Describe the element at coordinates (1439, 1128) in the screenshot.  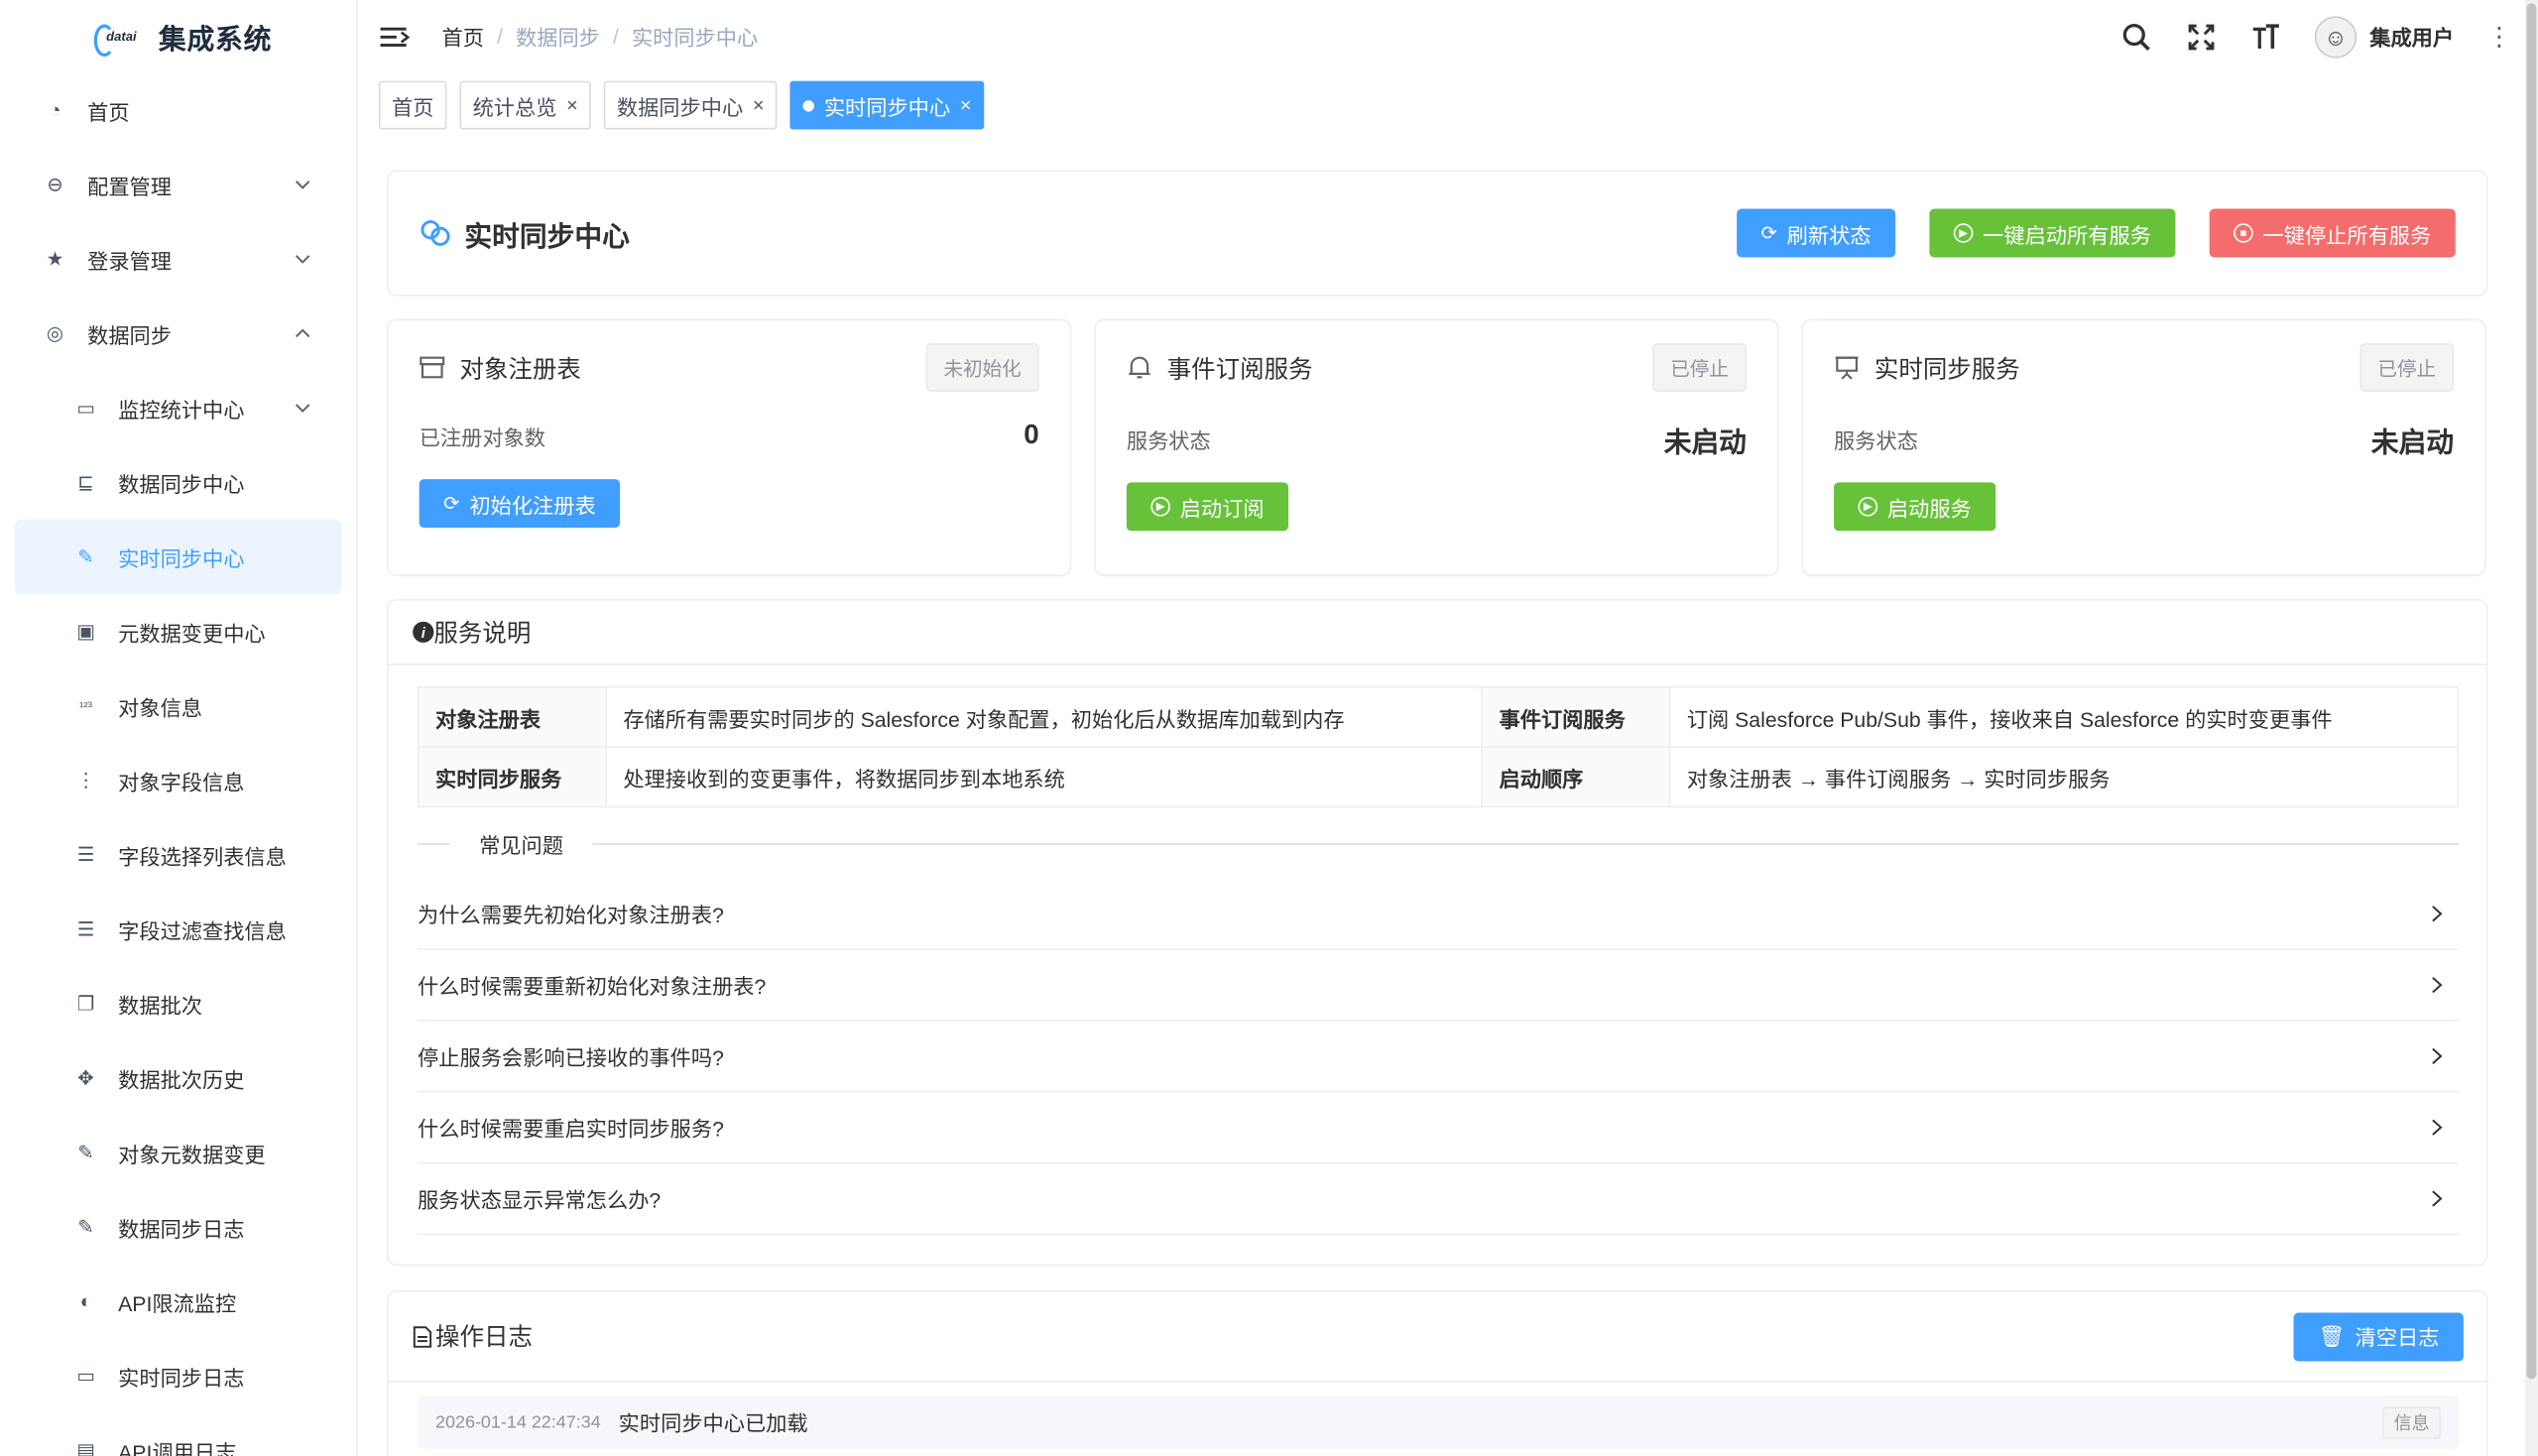
I see `faq-item: 什么时候需要重启实时同步服务?` at that location.